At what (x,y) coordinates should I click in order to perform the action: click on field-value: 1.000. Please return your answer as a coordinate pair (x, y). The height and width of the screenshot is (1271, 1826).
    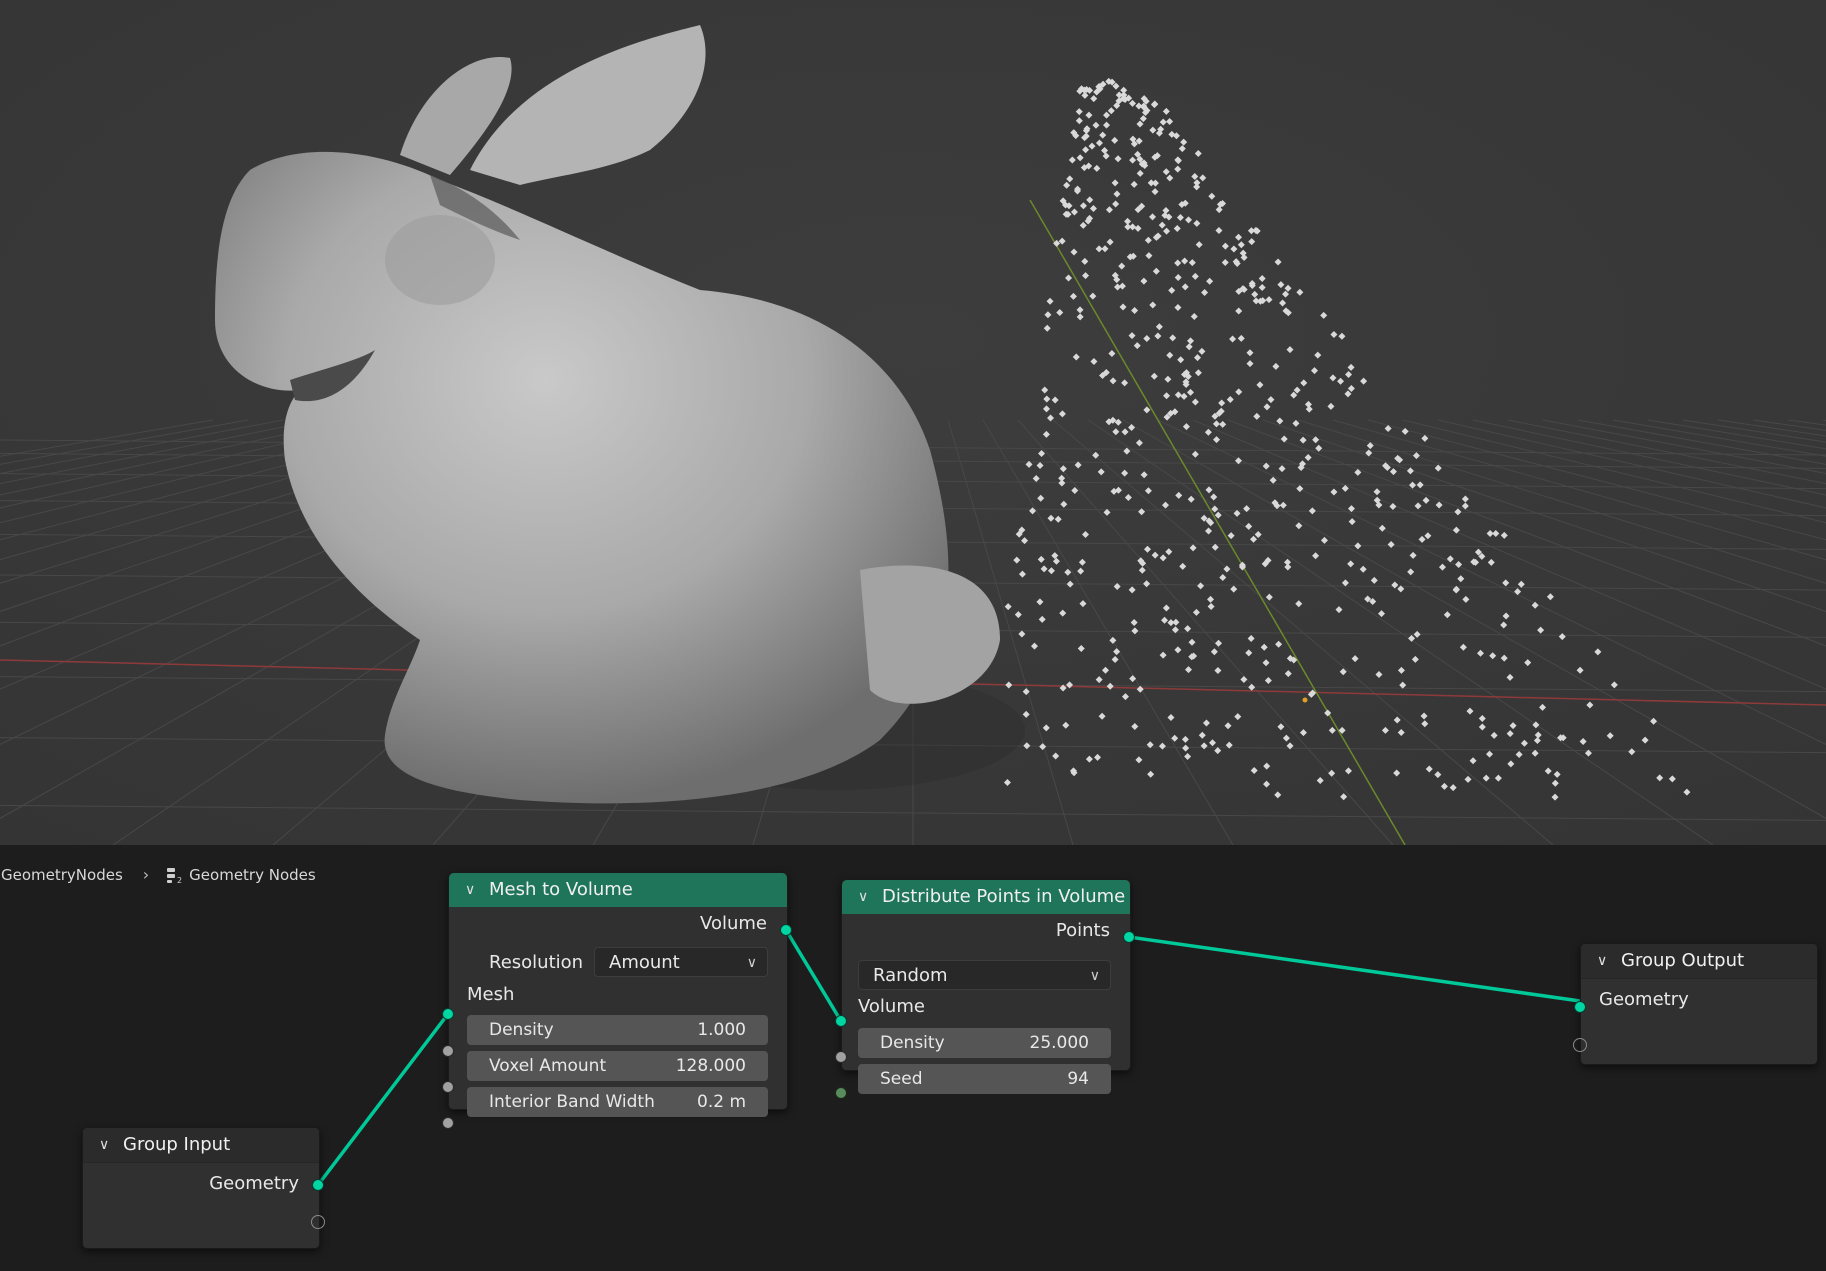
    Looking at the image, I should click on (721, 1030).